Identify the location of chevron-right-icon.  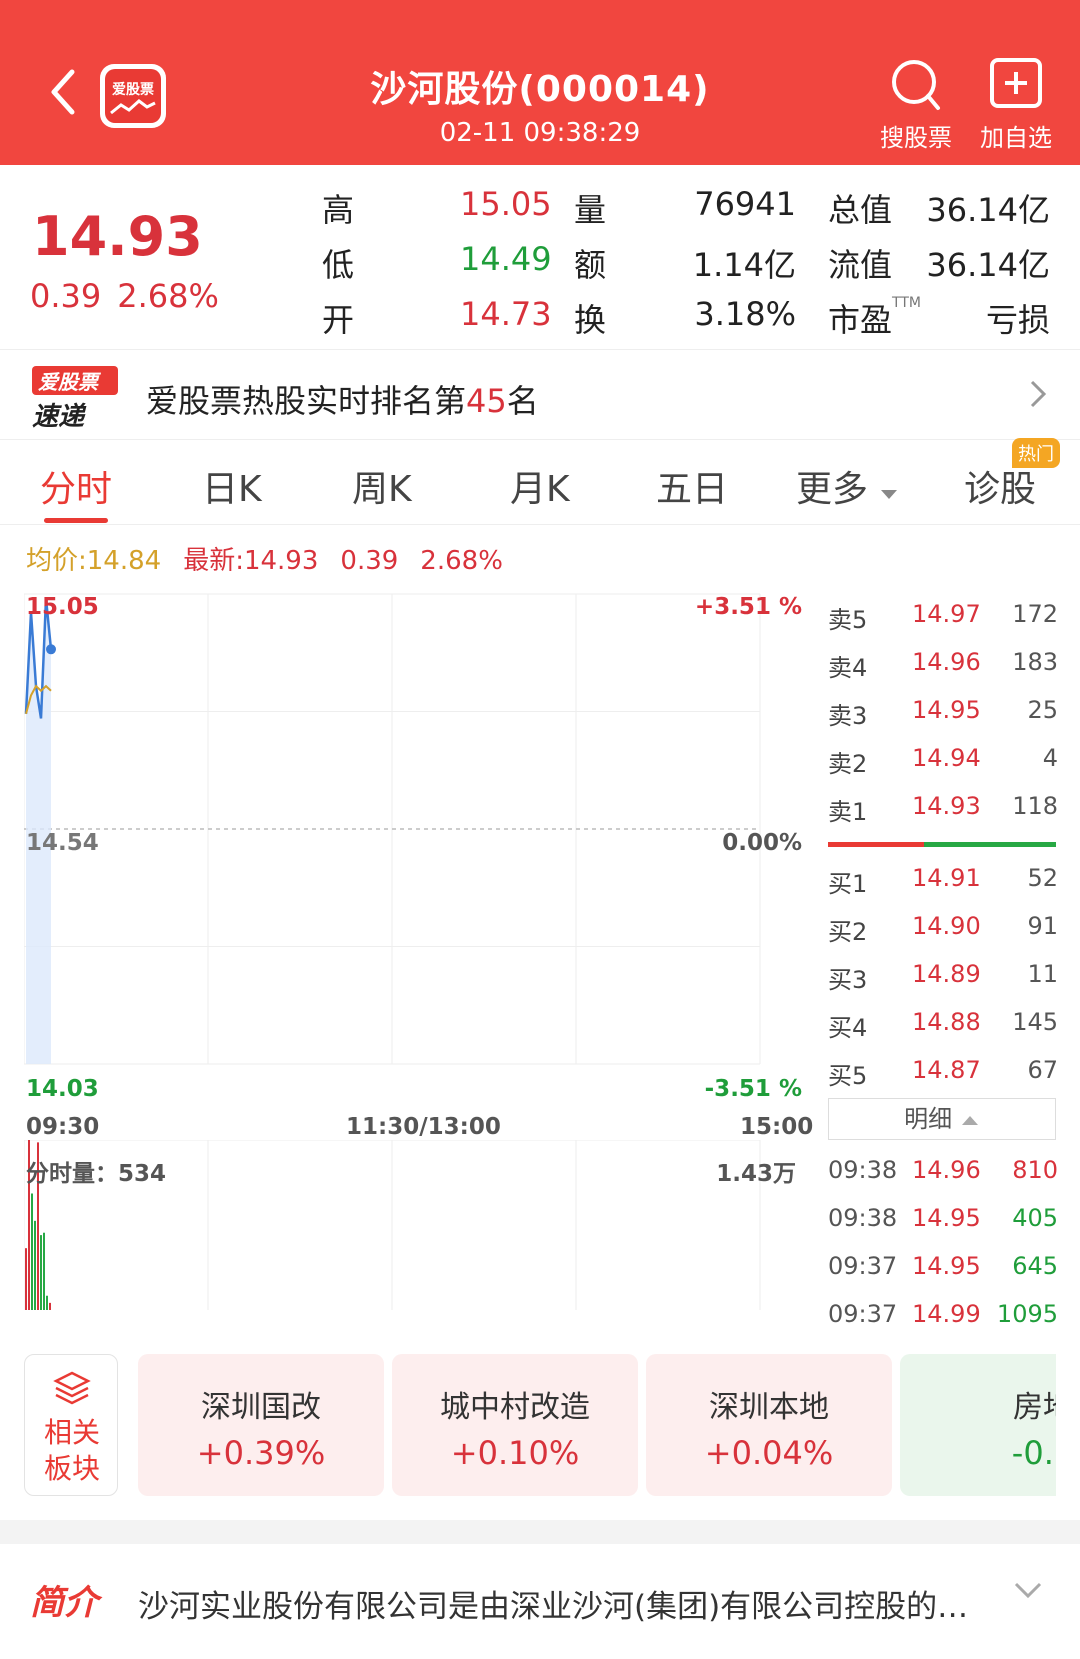
(1038, 398).